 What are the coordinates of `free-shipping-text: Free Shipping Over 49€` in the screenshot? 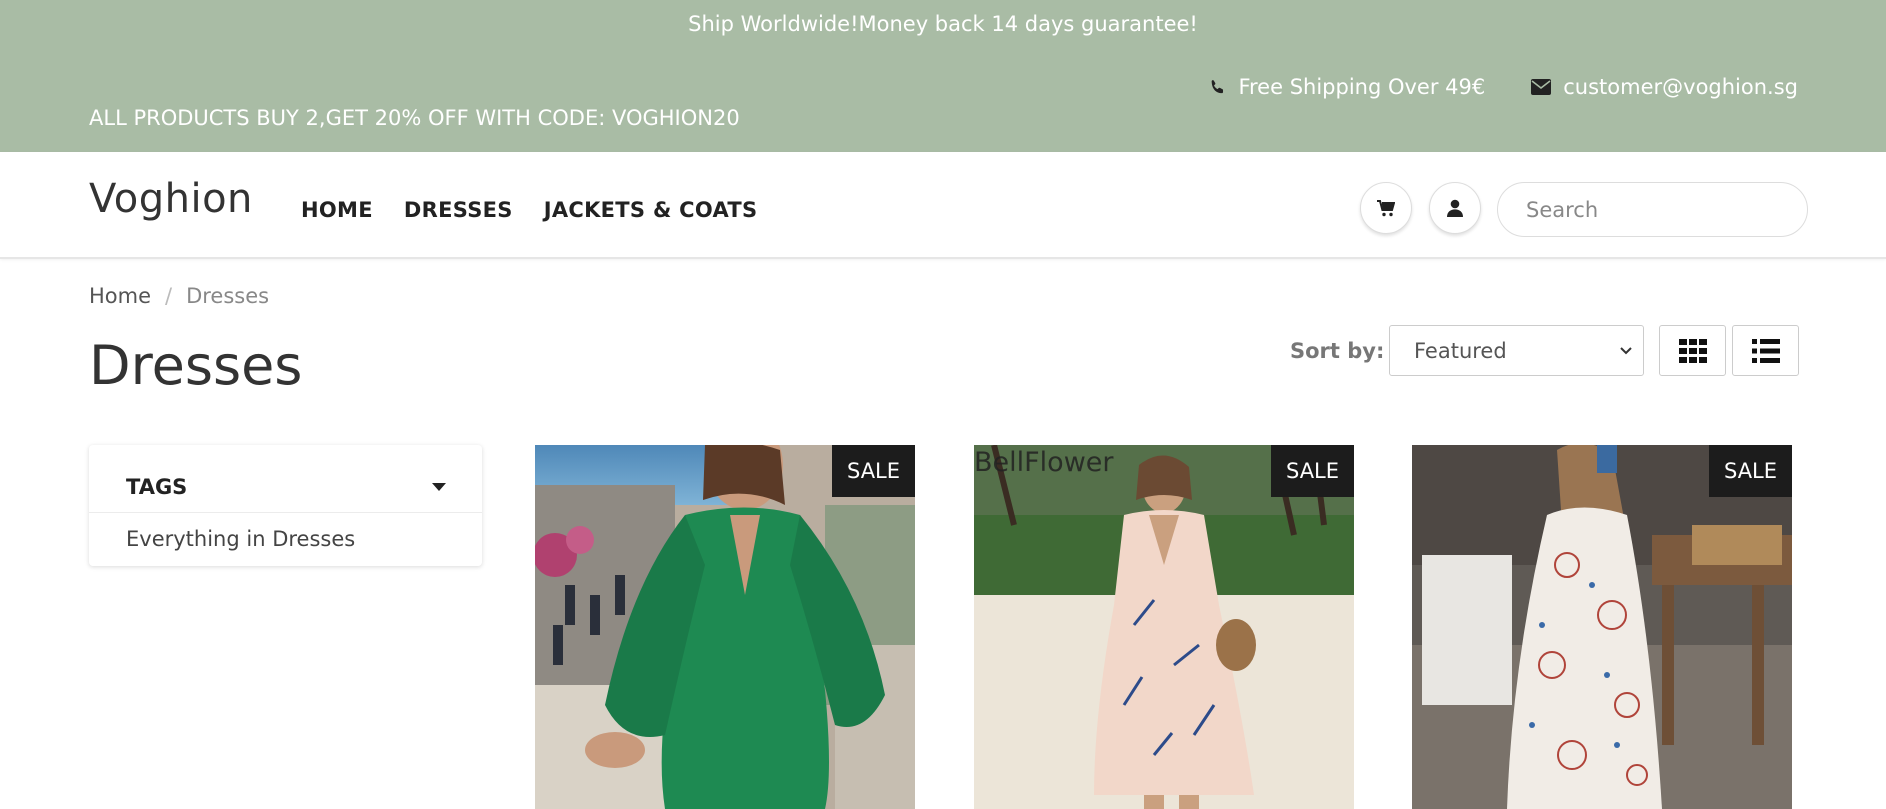 It's located at (1362, 87).